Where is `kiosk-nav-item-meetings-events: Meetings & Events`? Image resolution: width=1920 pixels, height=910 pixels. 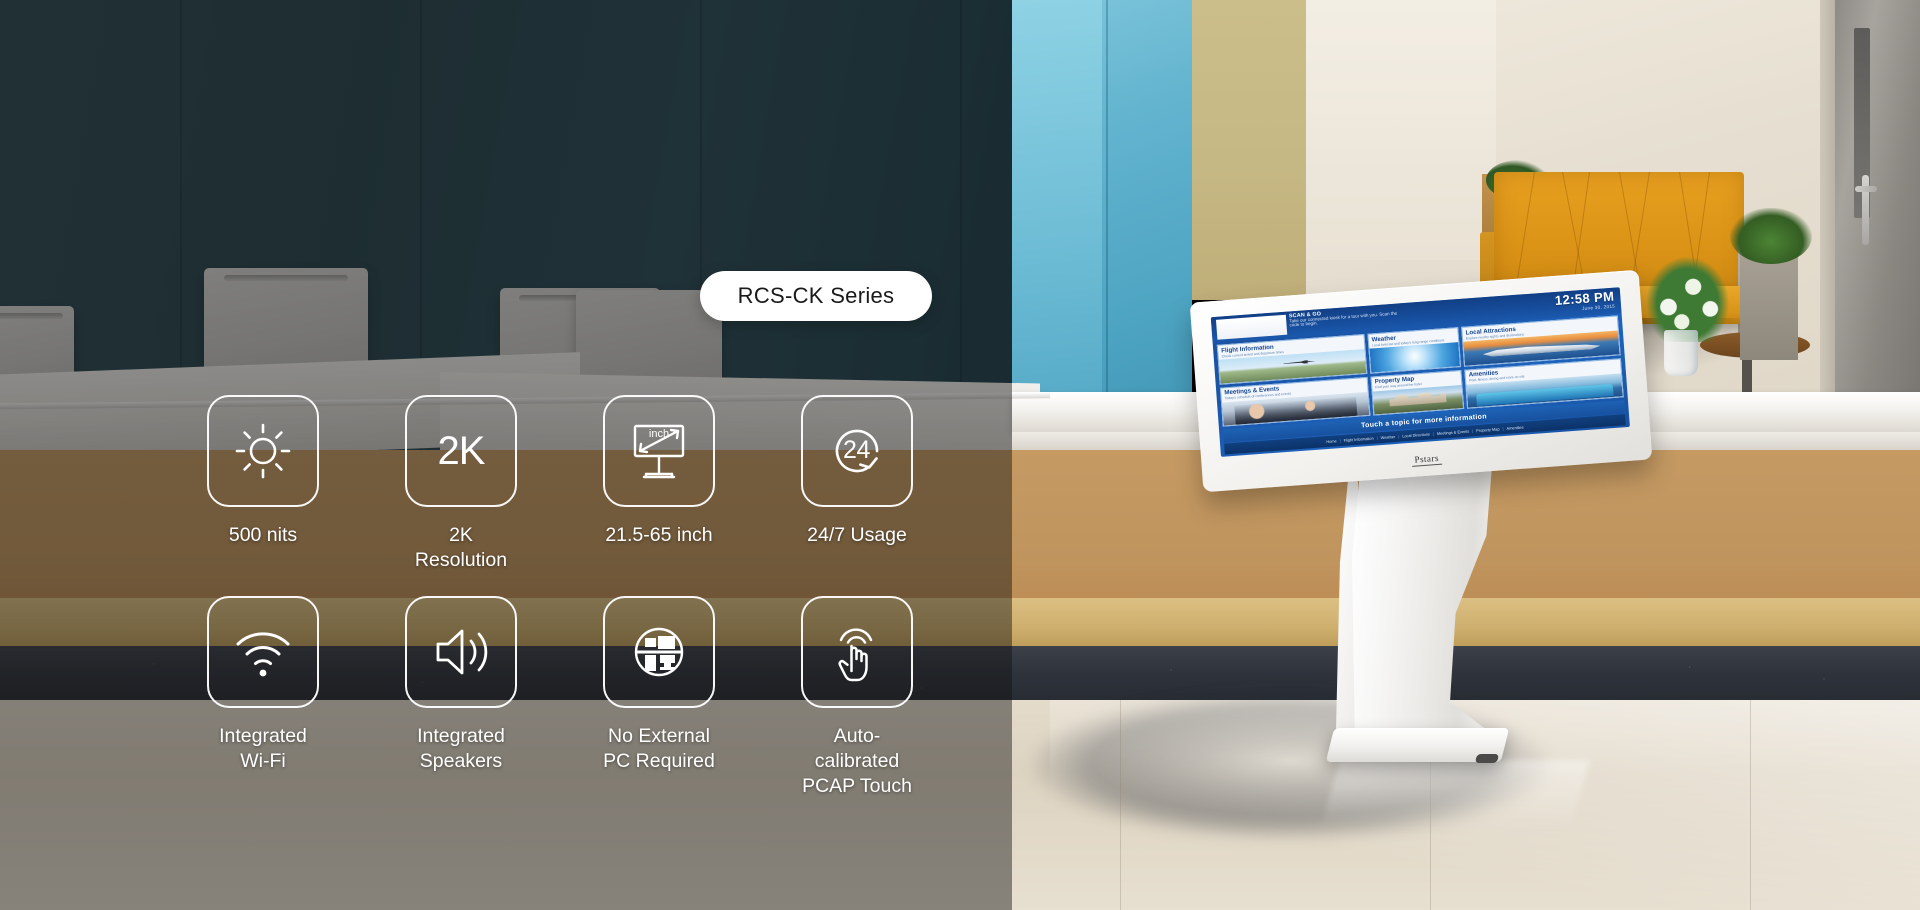 kiosk-nav-item-meetings-events: Meetings & Events is located at coordinates (1453, 432).